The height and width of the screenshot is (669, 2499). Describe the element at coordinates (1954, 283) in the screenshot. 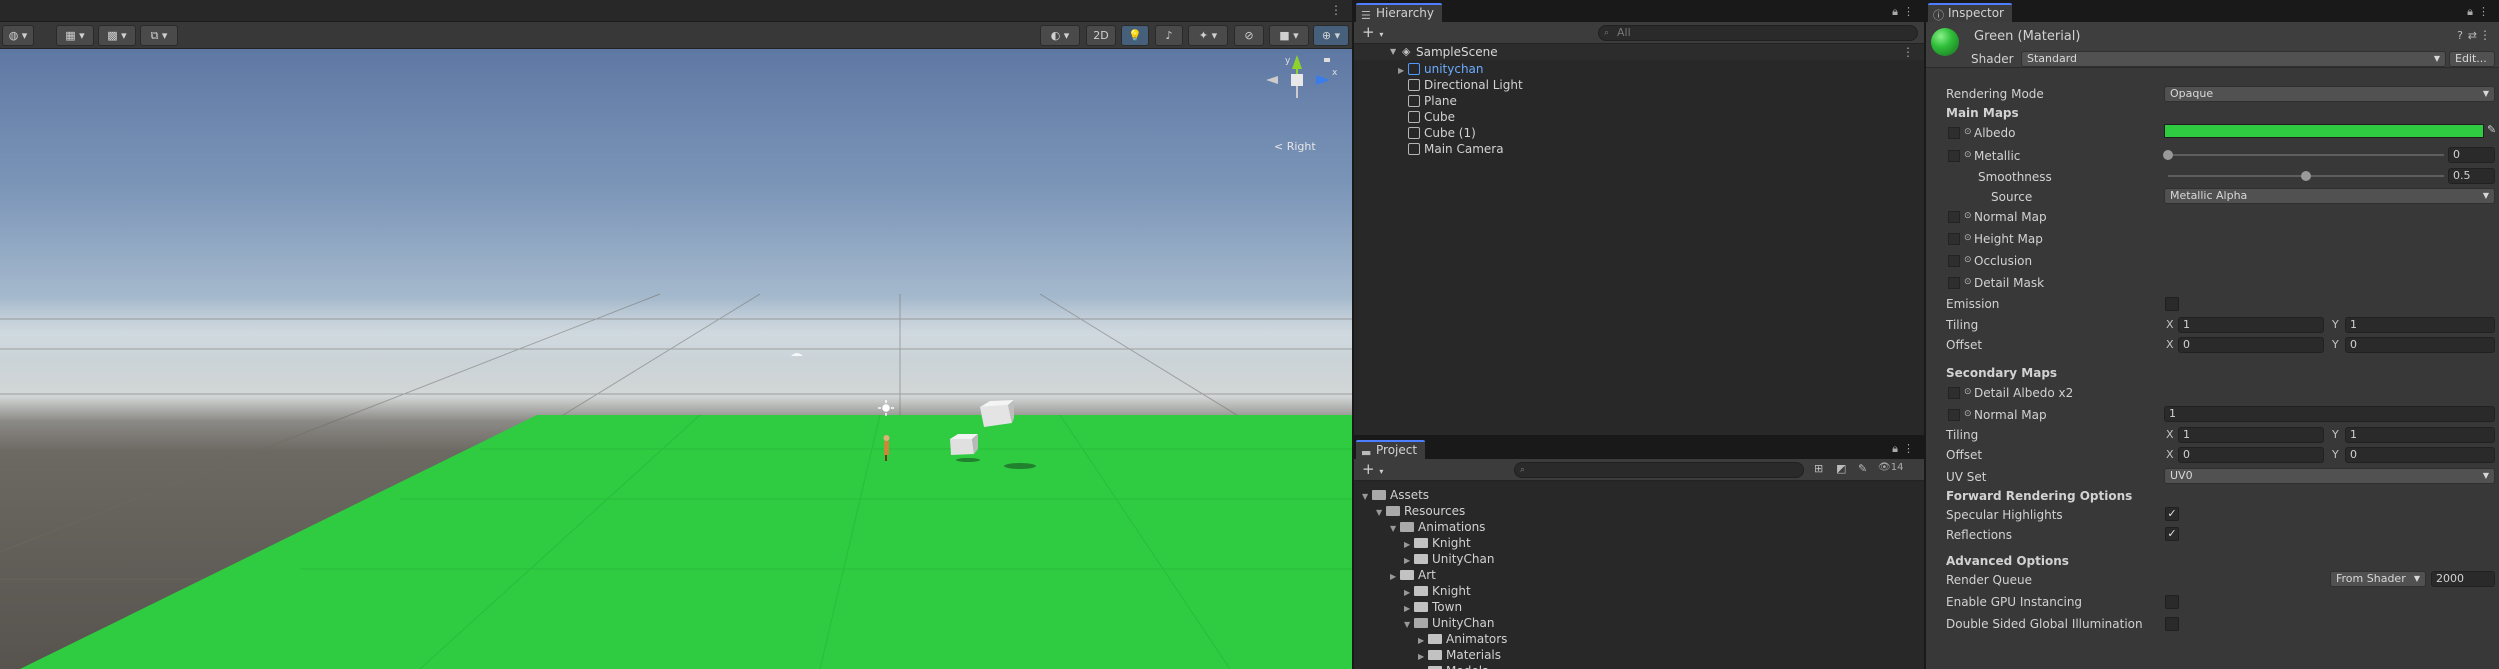

I see `detail-mask-texture-slot` at that location.